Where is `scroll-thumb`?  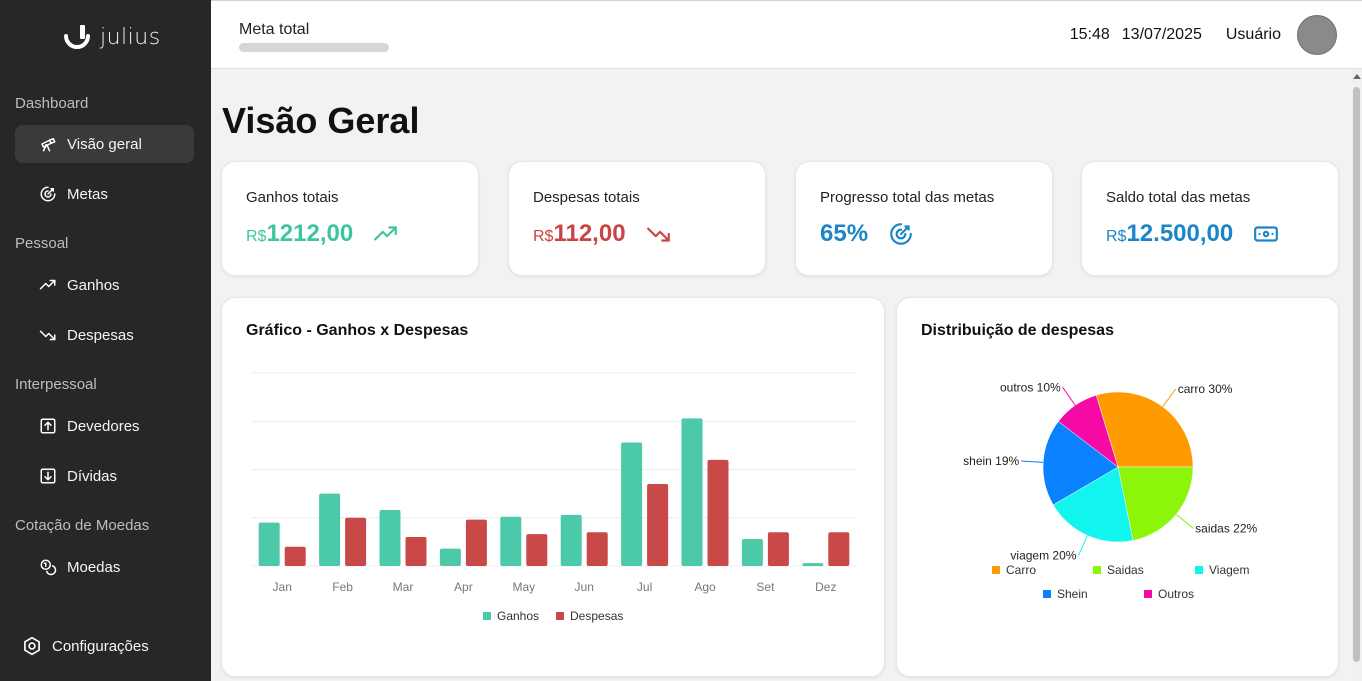 scroll-thumb is located at coordinates (1356, 374).